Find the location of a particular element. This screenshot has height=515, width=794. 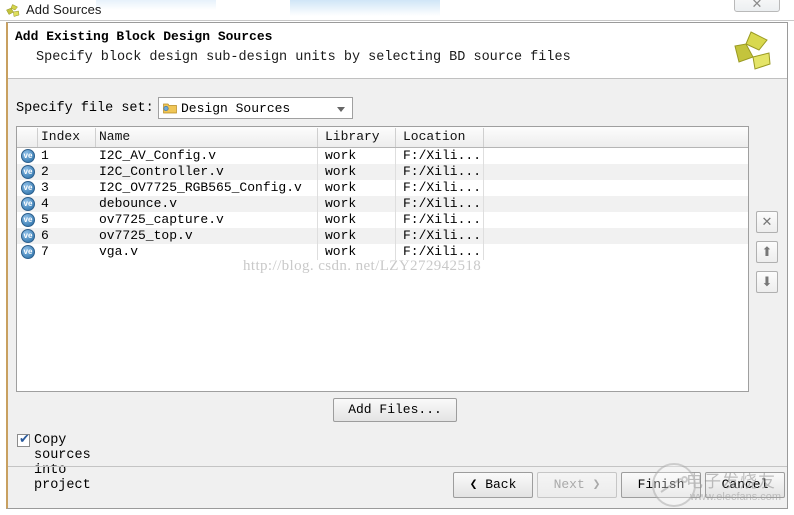

banner-title: Add Existing Block Design Sources is located at coordinates (144, 36).